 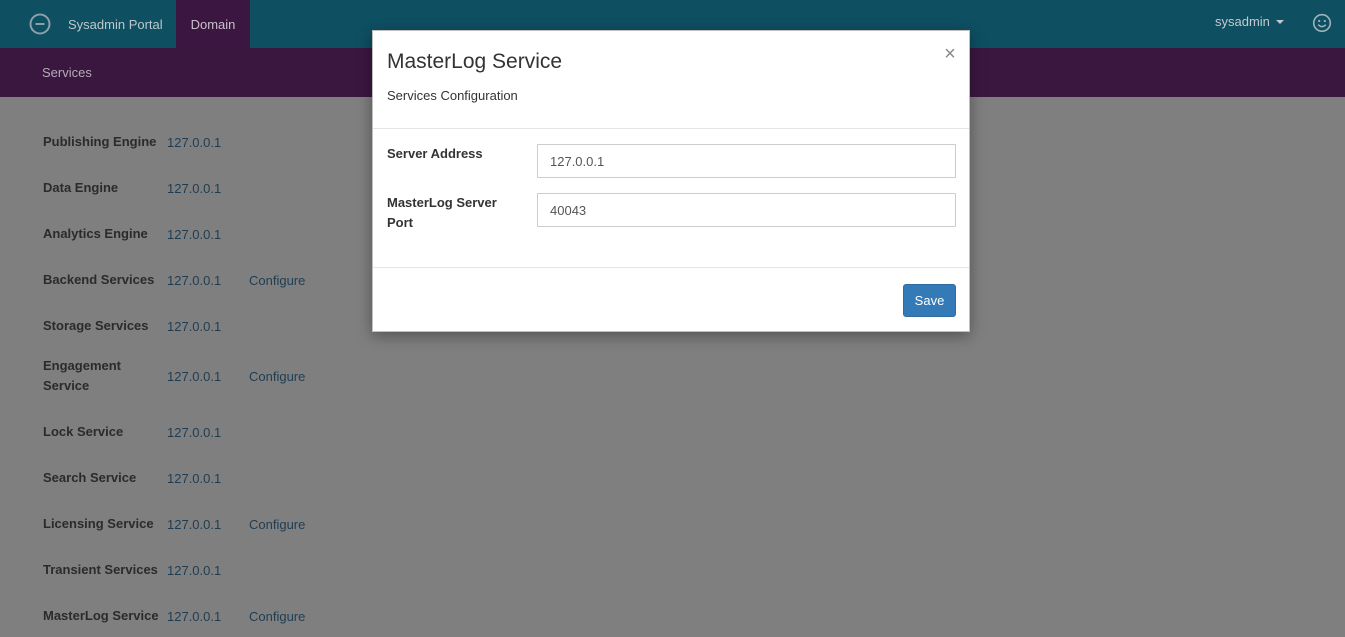 I want to click on service-row: Storage Services 127.0.0.1, so click(x=146, y=326).